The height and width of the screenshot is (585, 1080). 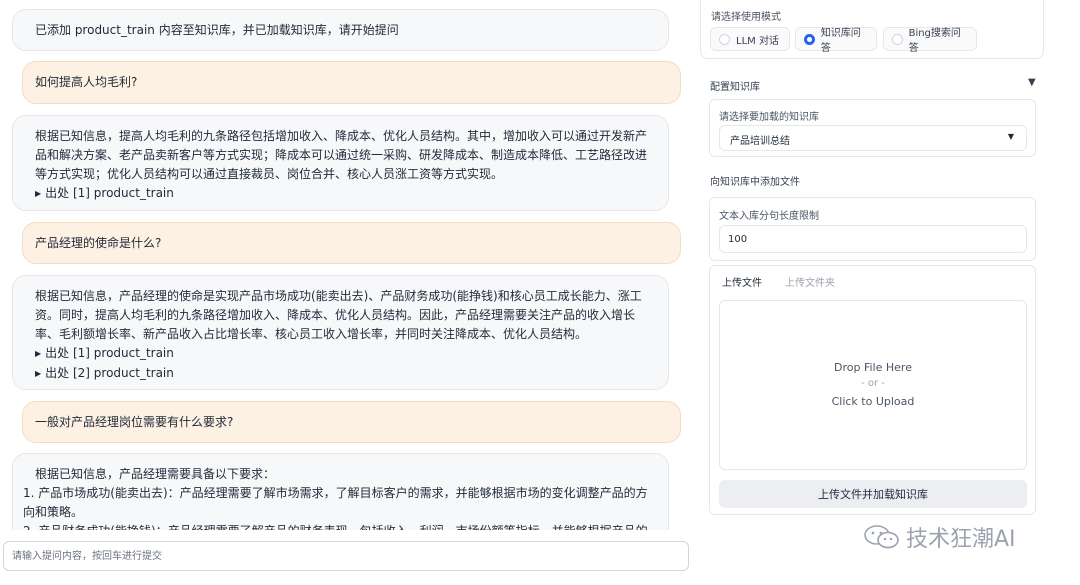 I want to click on message-text: 产品经理的使命是什么?, so click(x=98, y=243).